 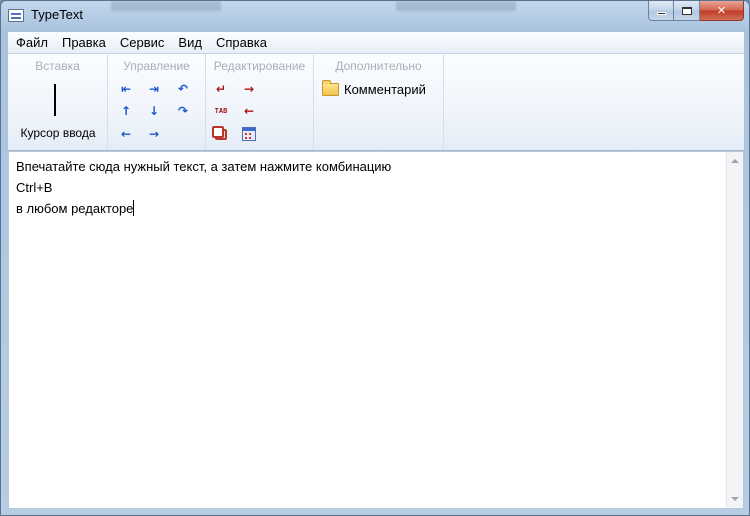 I want to click on arrow-right-red-icon: →, so click(x=249, y=89).